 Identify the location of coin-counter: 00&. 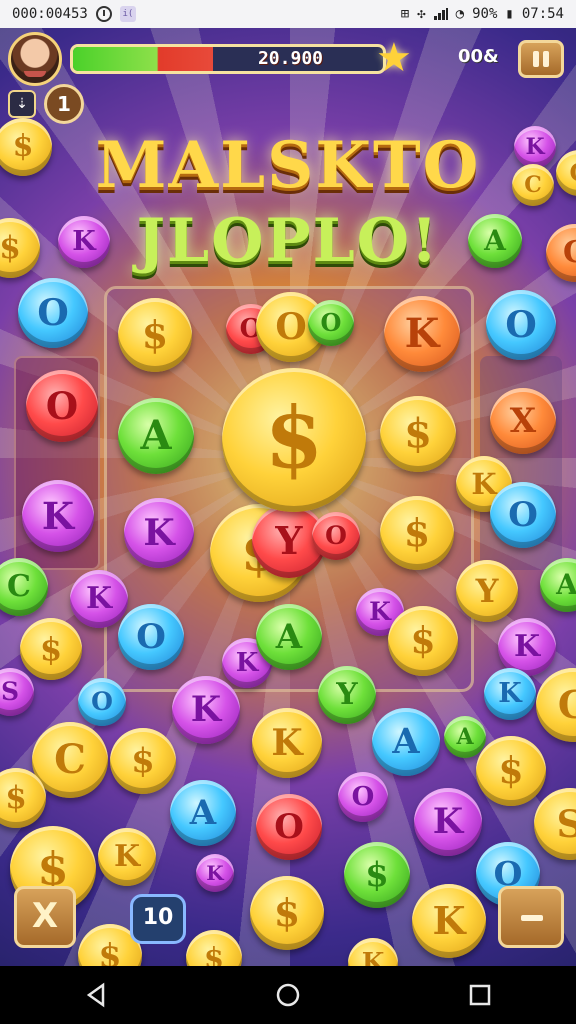
(478, 56).